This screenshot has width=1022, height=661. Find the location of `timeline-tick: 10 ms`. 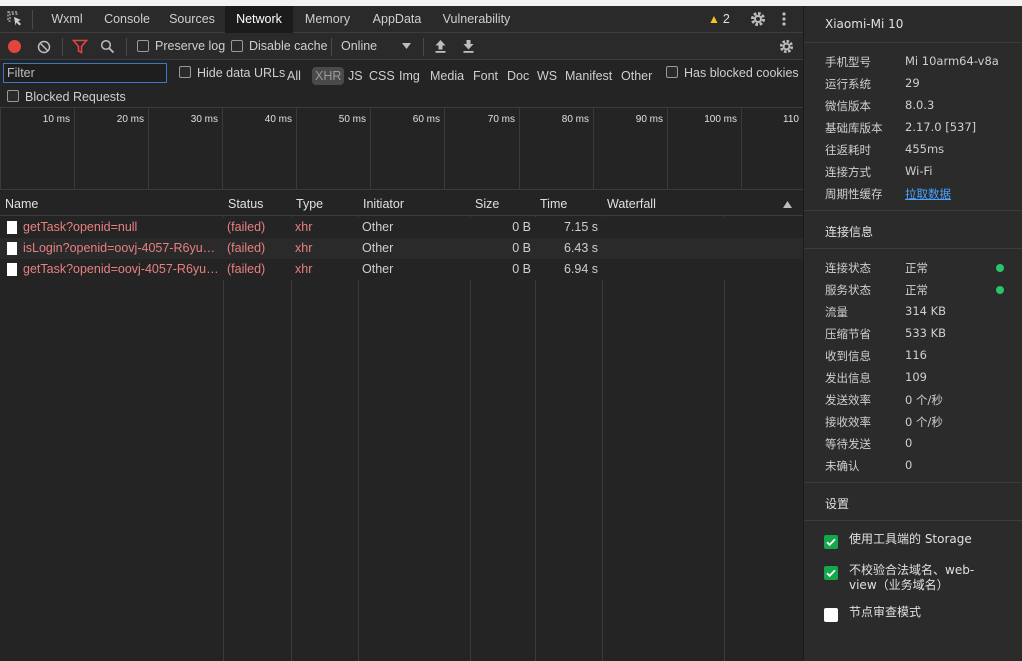

timeline-tick: 10 ms is located at coordinates (37, 149).